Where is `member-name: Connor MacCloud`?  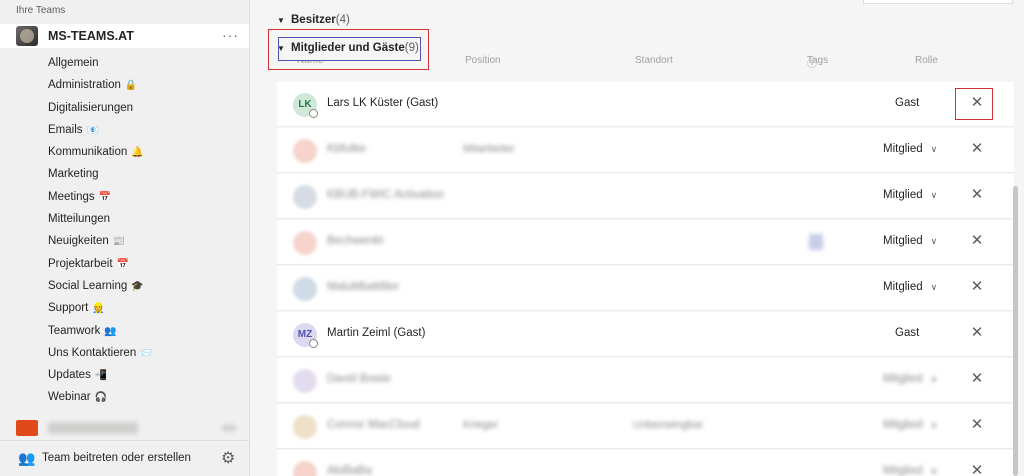
member-name: Connor MacCloud is located at coordinates (373, 425).